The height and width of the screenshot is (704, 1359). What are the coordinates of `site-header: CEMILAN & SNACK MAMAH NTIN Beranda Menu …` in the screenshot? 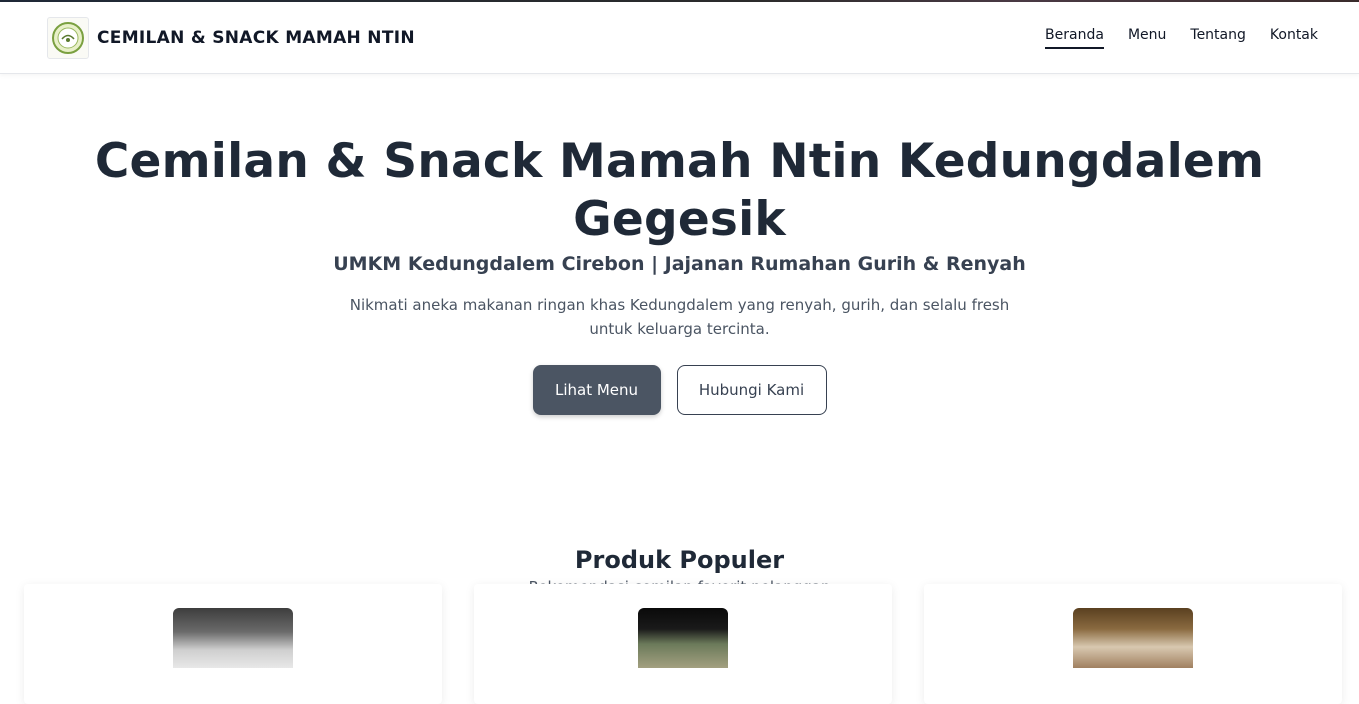 It's located at (679, 38).